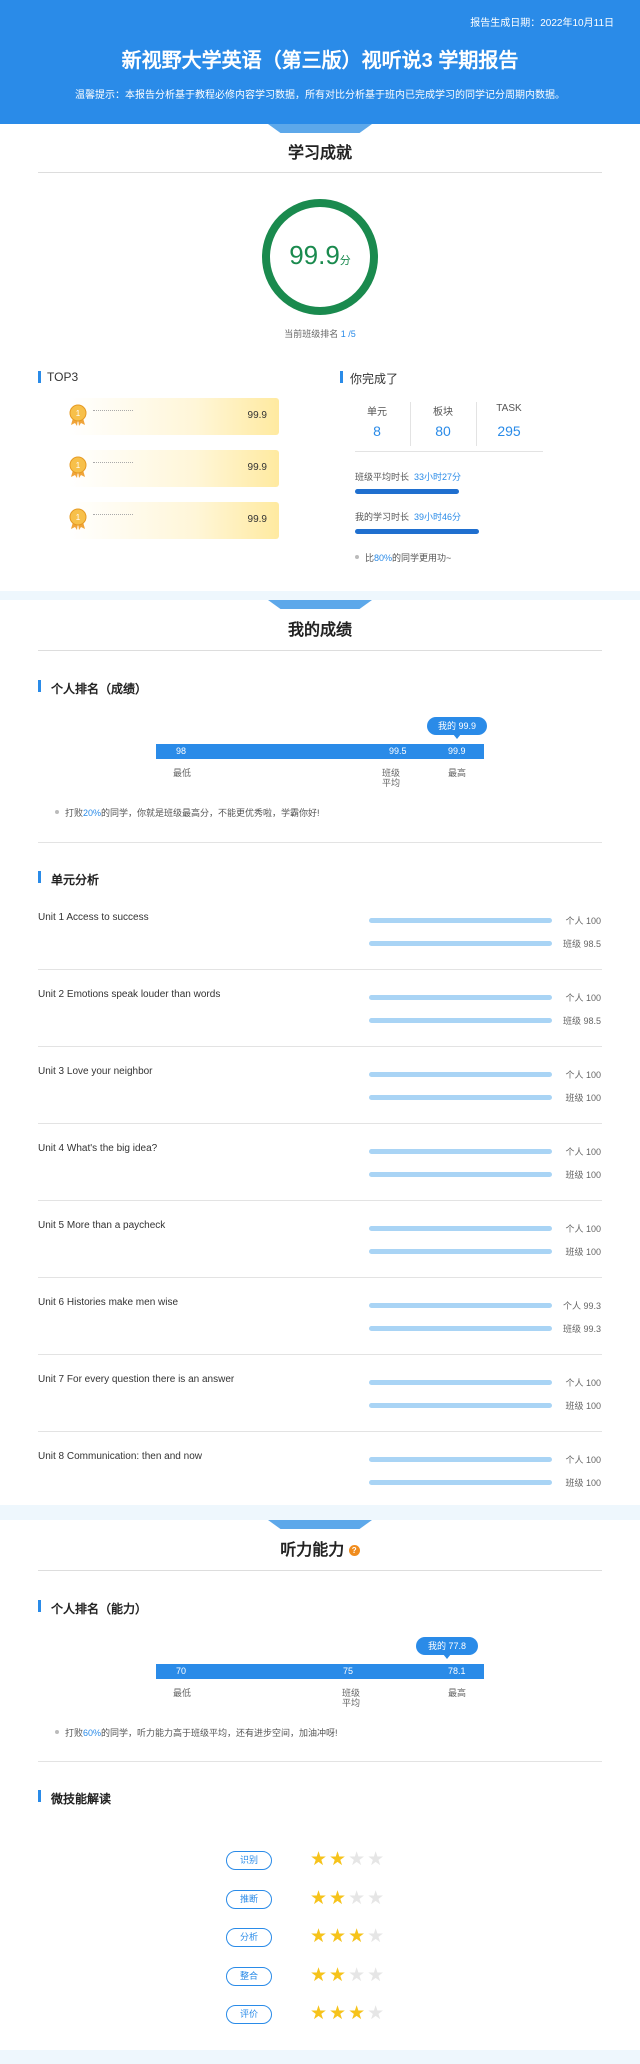  What do you see at coordinates (249, 1860) in the screenshot?
I see `skill-tag: 识别` at bounding box center [249, 1860].